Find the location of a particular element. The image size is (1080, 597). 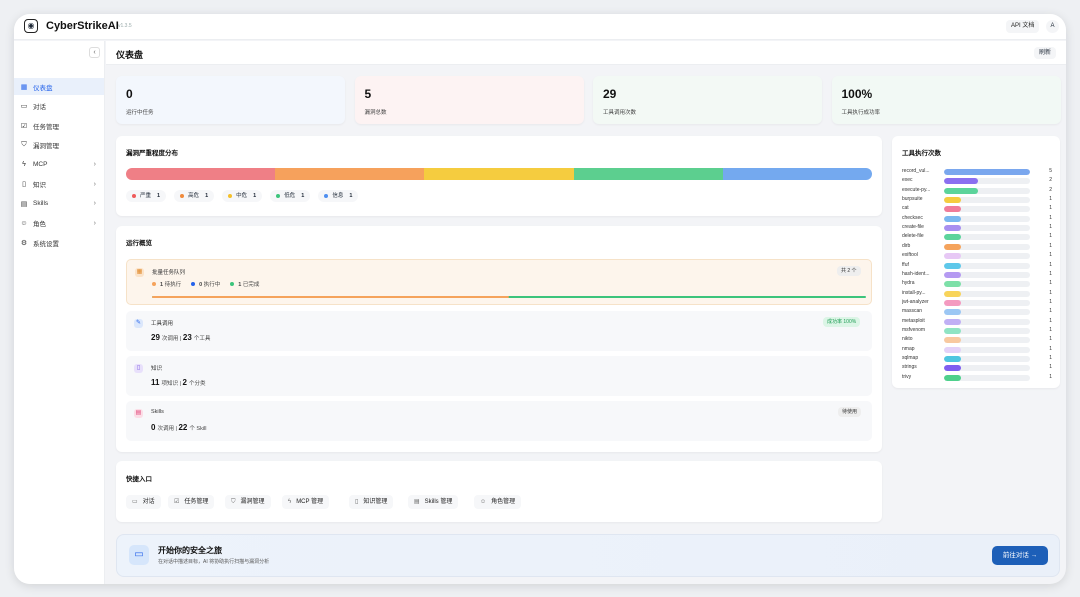

quick-link: ⛉ 漏洞管理 is located at coordinates (248, 502).